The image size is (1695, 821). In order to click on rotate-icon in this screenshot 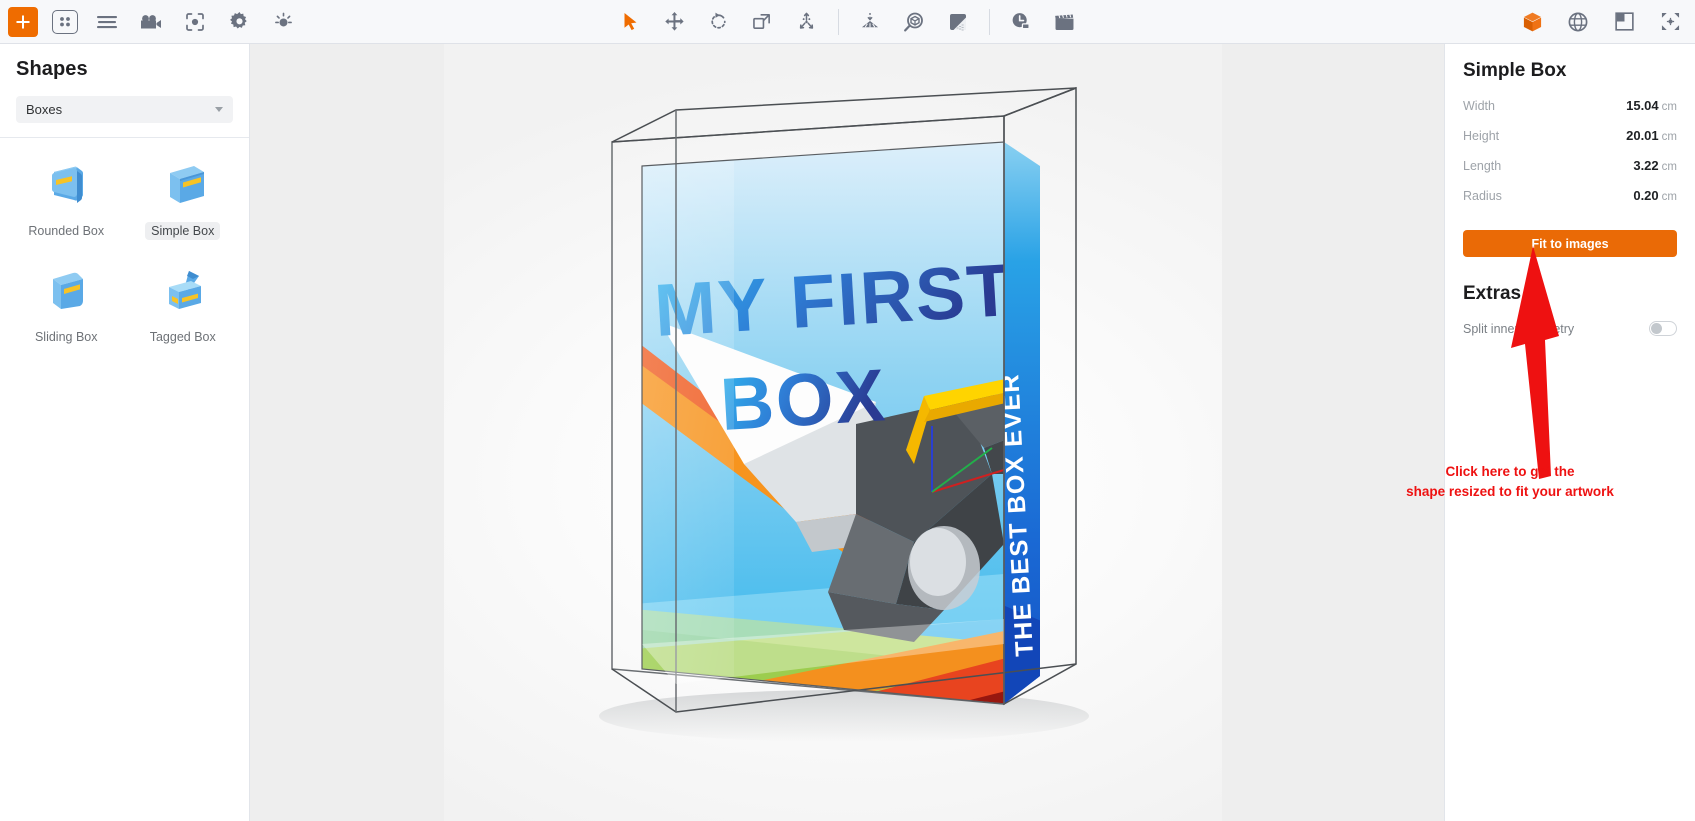, I will do `click(719, 22)`.